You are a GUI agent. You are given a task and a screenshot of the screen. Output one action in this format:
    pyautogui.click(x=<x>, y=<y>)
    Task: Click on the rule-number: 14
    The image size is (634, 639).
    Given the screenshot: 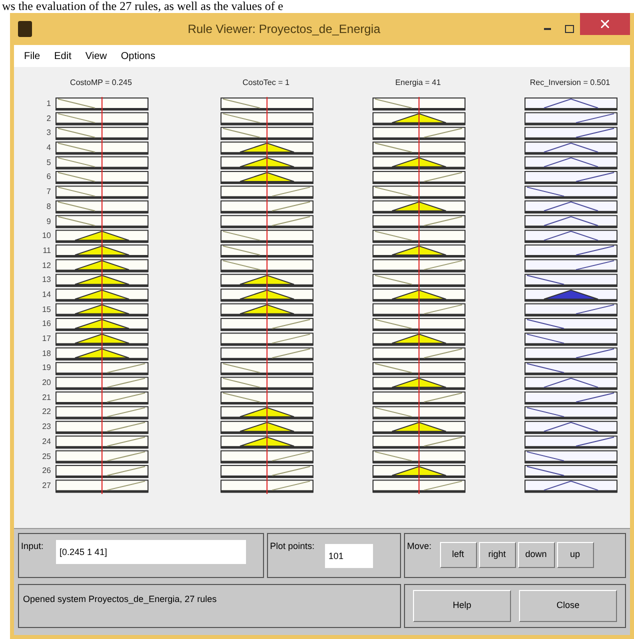 What is the action you would take?
    pyautogui.click(x=46, y=294)
    